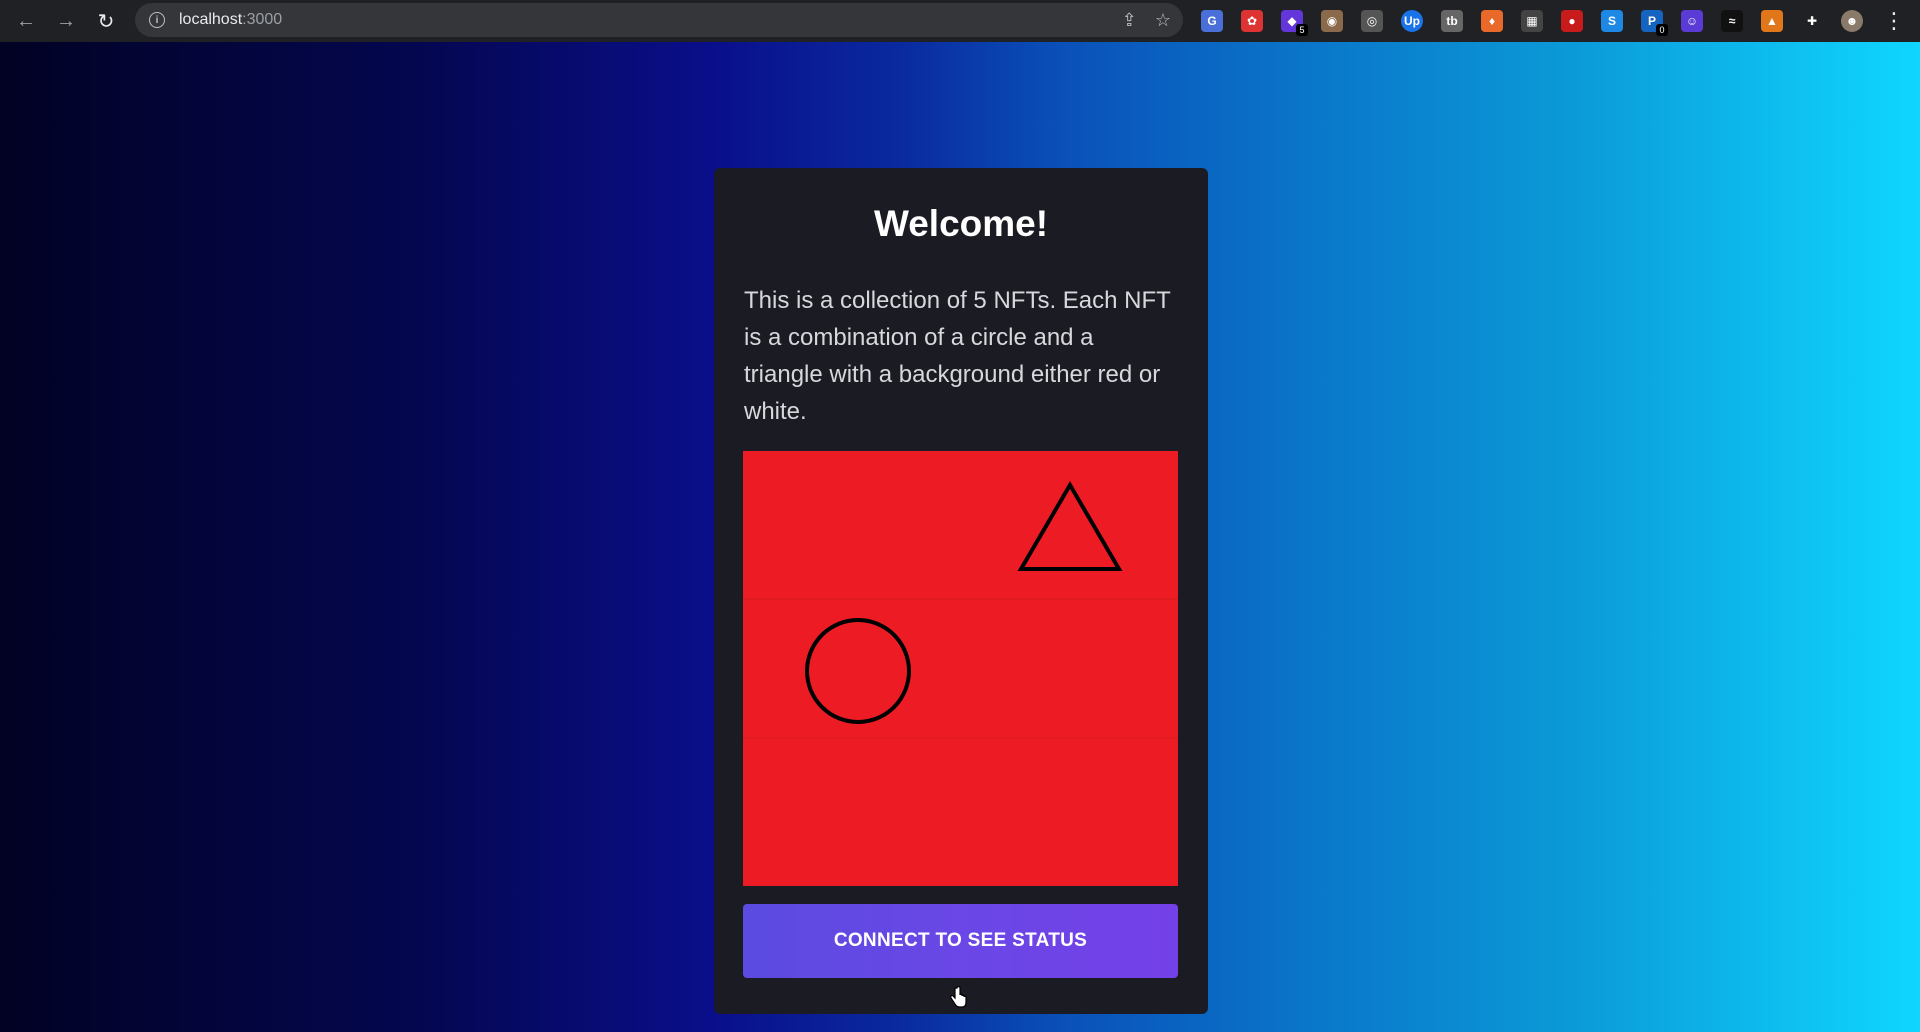  I want to click on forward-icon: →, so click(66, 21).